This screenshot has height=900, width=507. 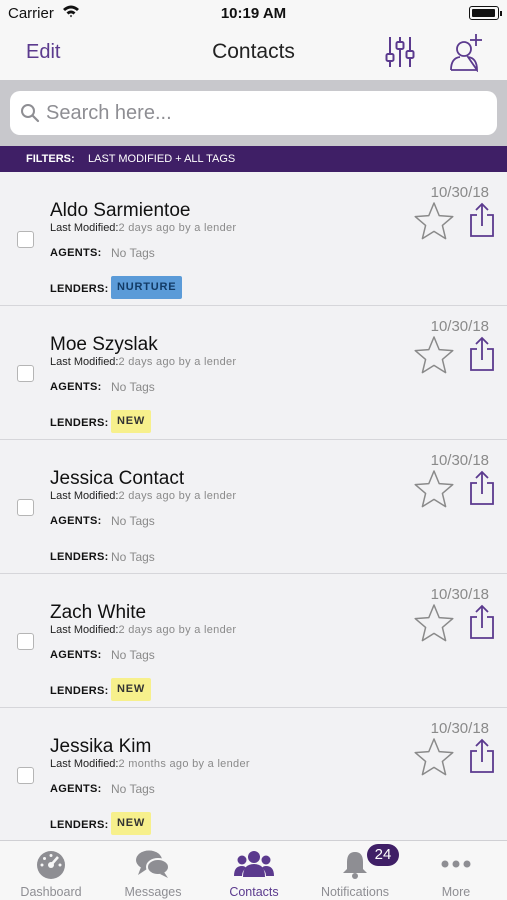 I want to click on contact-name: Moe Szyslak, so click(x=104, y=344).